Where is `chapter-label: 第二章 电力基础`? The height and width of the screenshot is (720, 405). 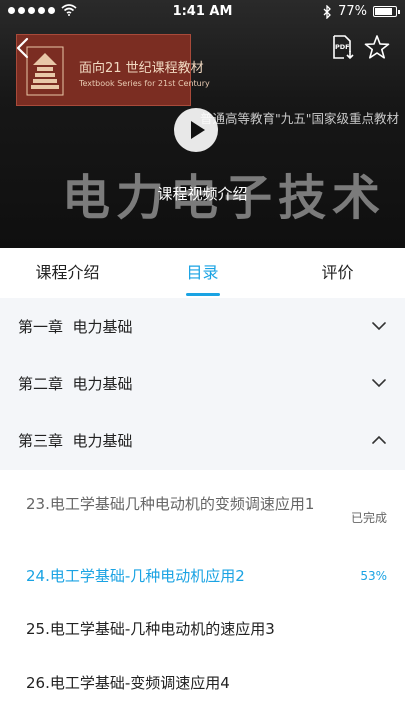 chapter-label: 第二章 电力基础 is located at coordinates (75, 384).